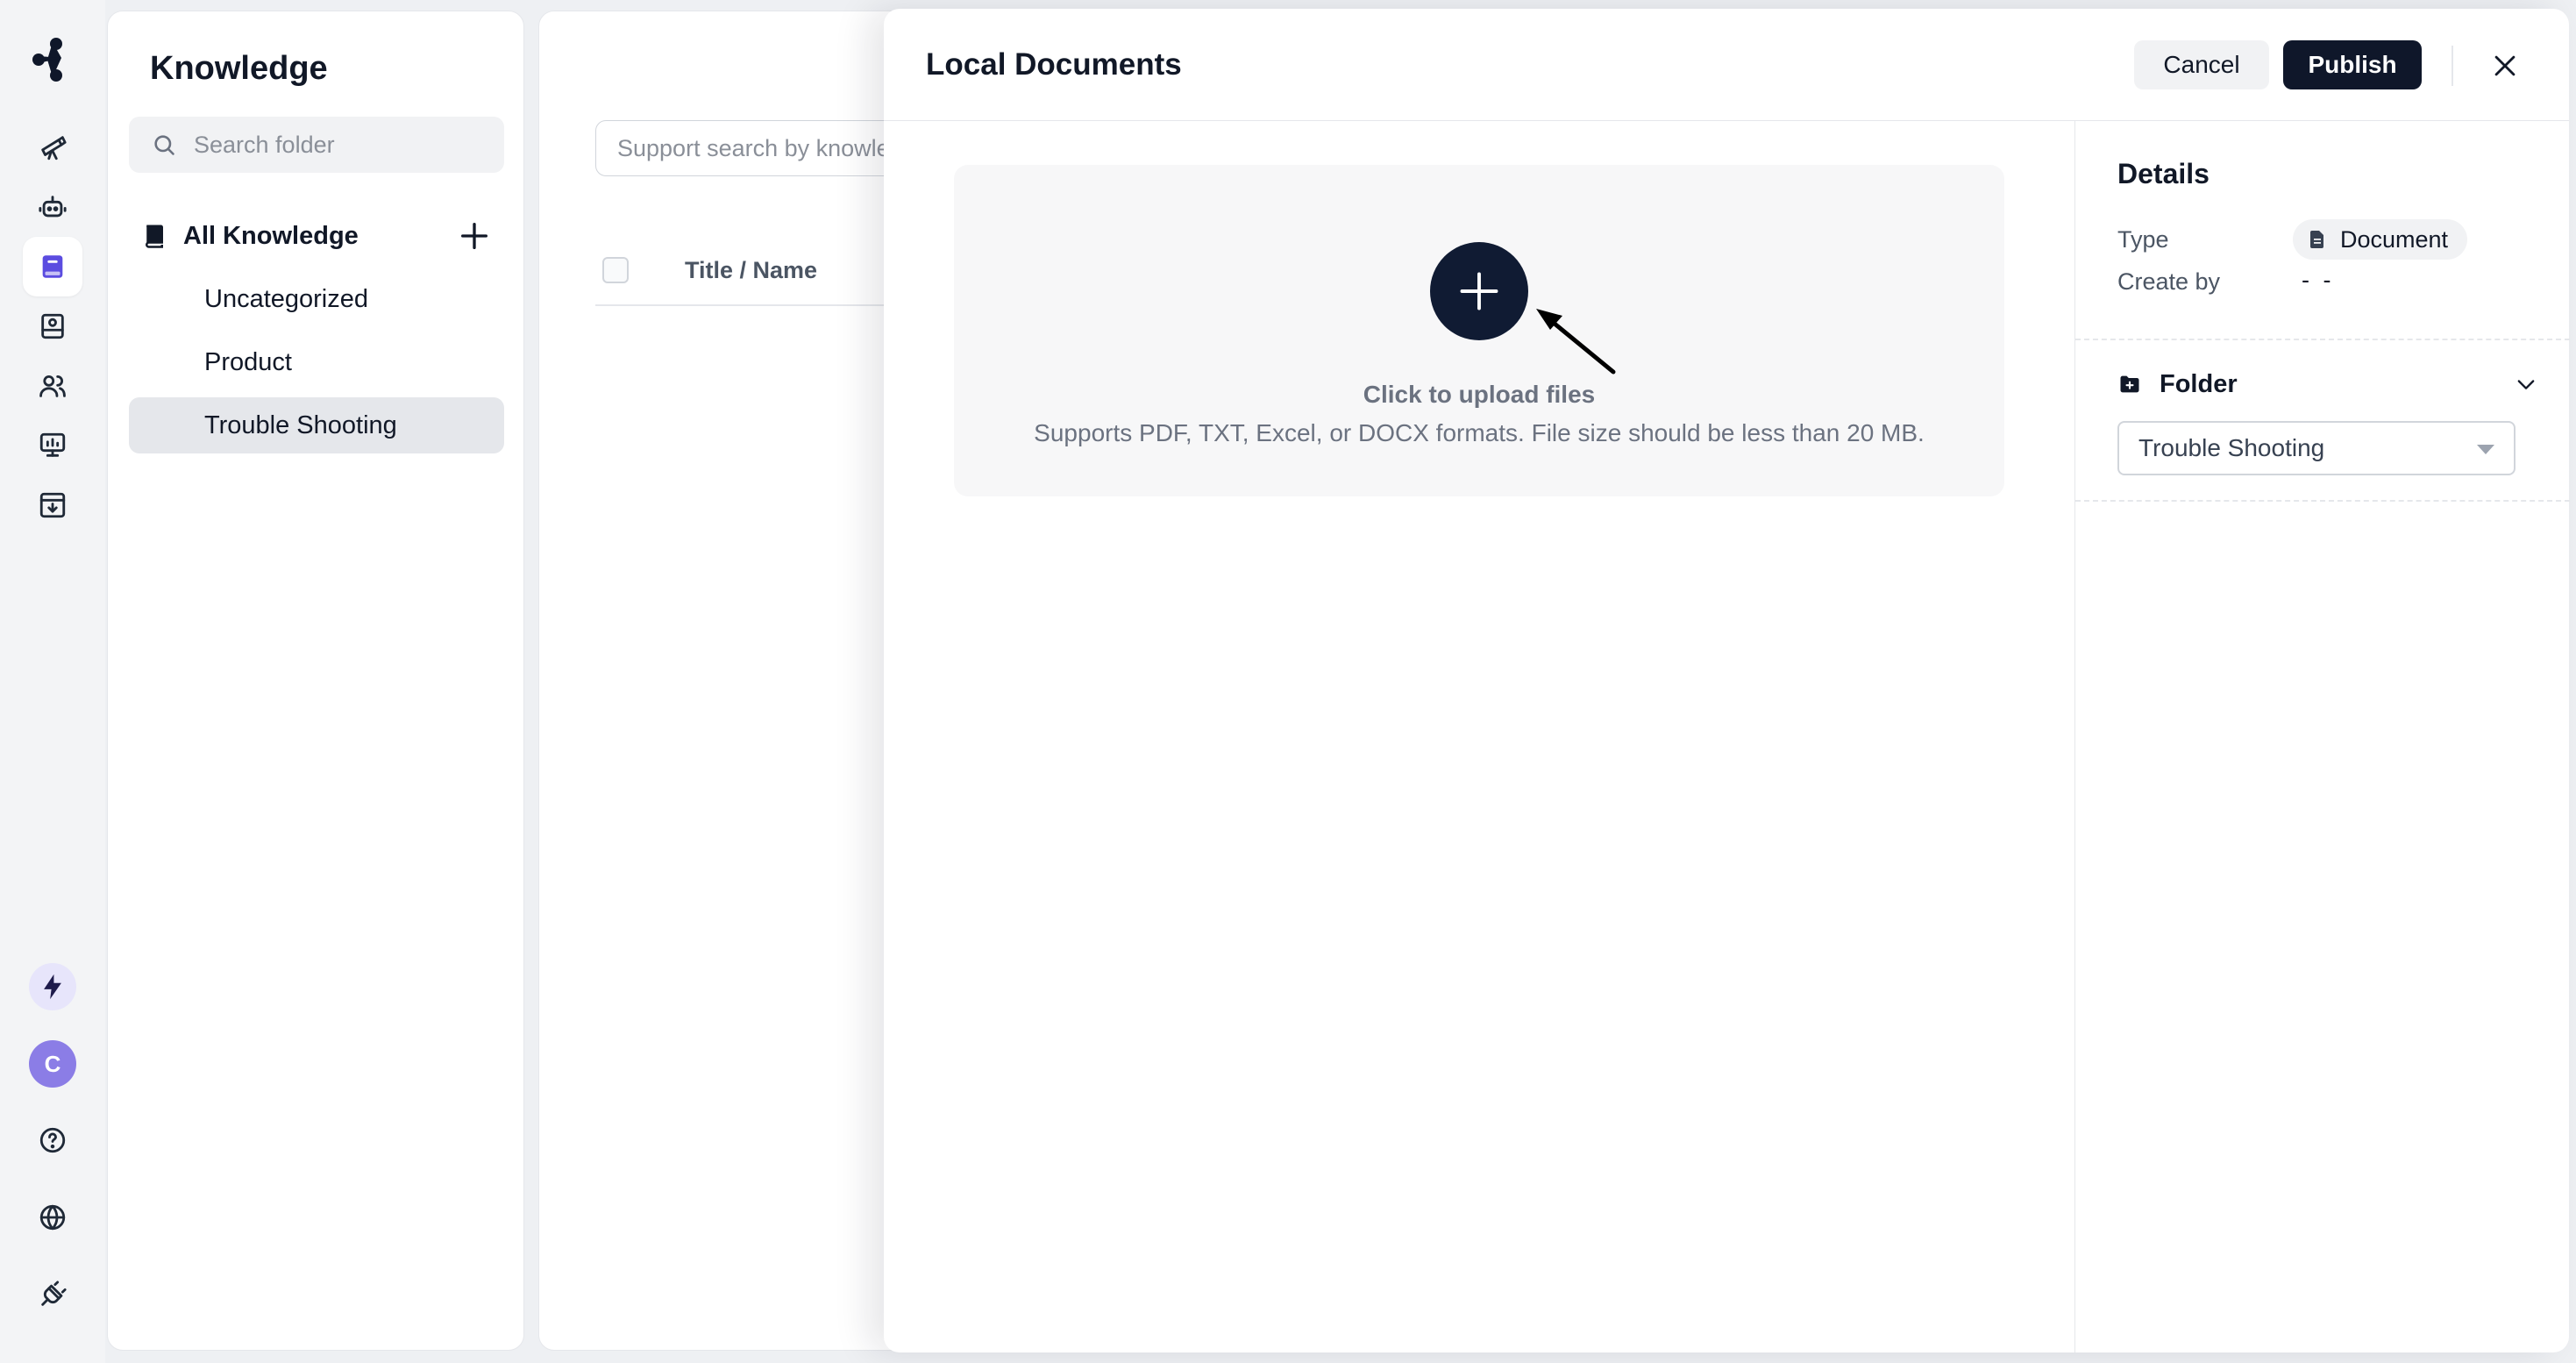 This screenshot has height=1363, width=2576. I want to click on page-title: Knowledge, so click(239, 68).